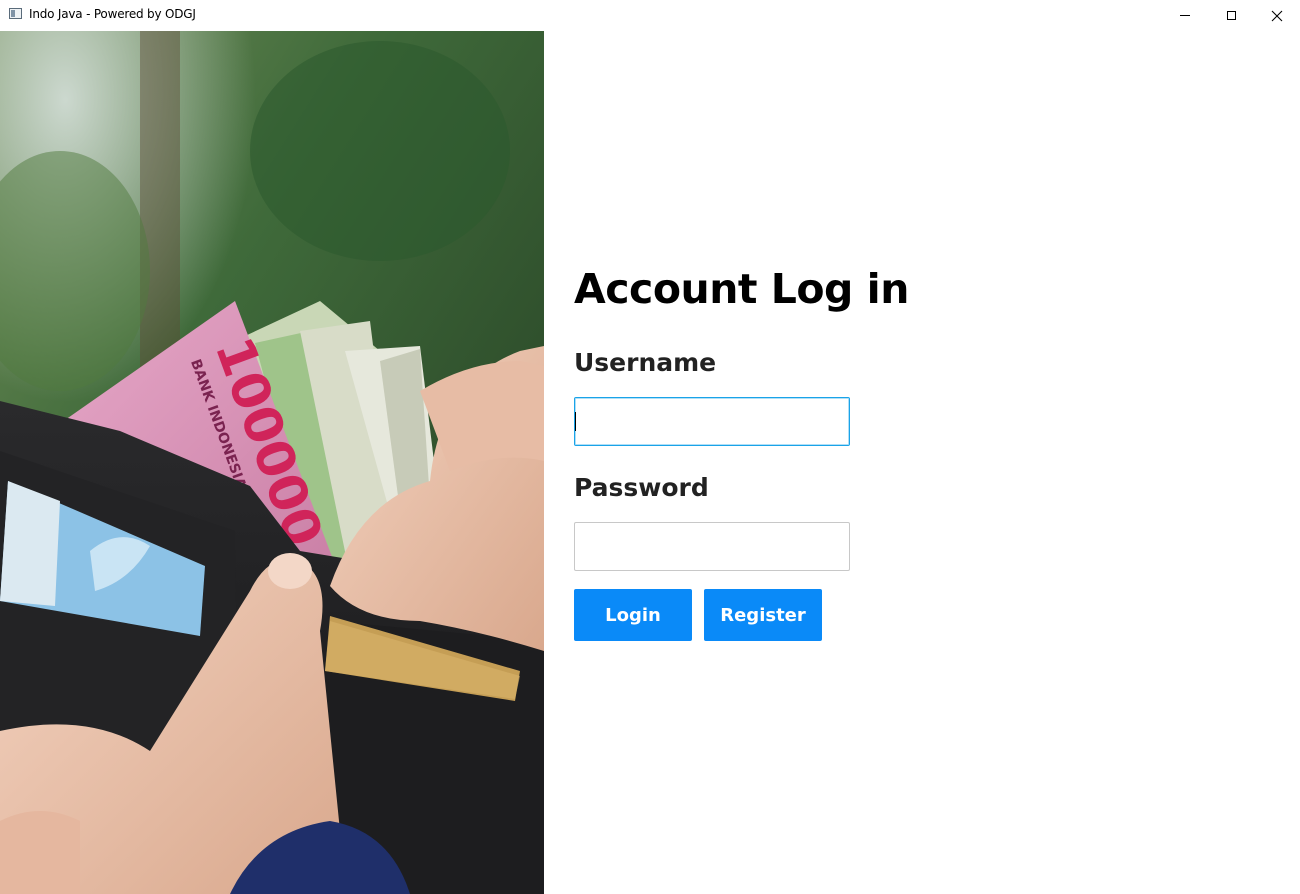  Describe the element at coordinates (112, 14) in the screenshot. I see `window-title: Indo Java - Powered by ODGJ` at that location.